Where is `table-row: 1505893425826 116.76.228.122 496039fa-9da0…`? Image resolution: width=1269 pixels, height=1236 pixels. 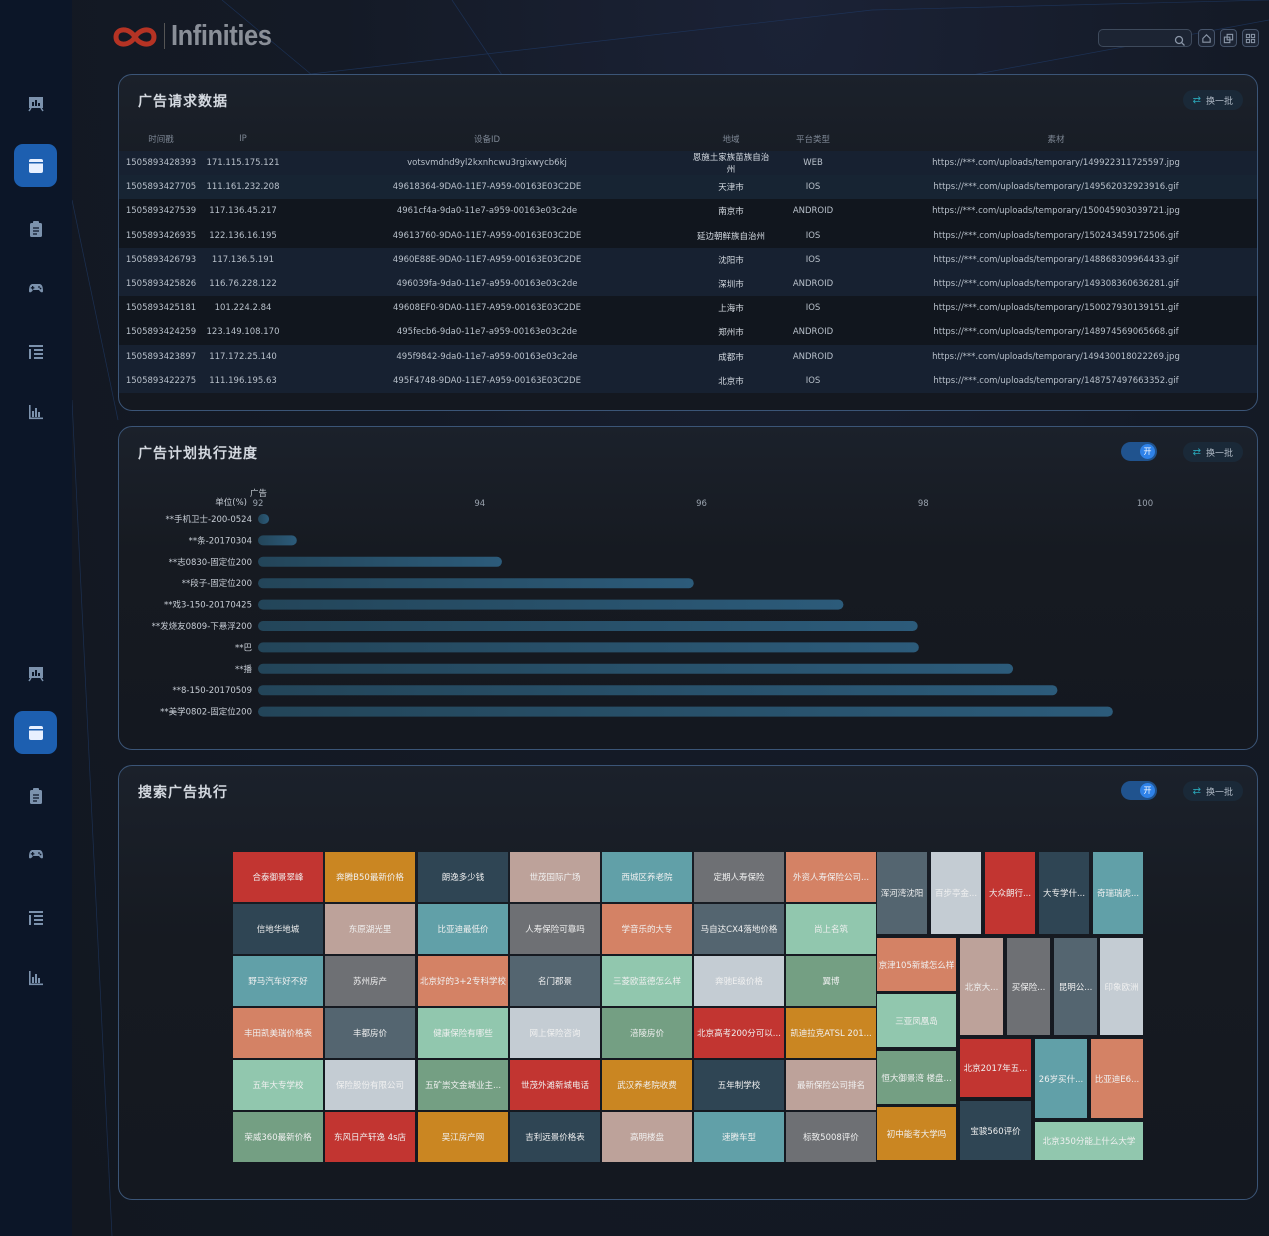
table-row: 1505893425826 116.76.228.122 496039fa-9da0… is located at coordinates (688, 284).